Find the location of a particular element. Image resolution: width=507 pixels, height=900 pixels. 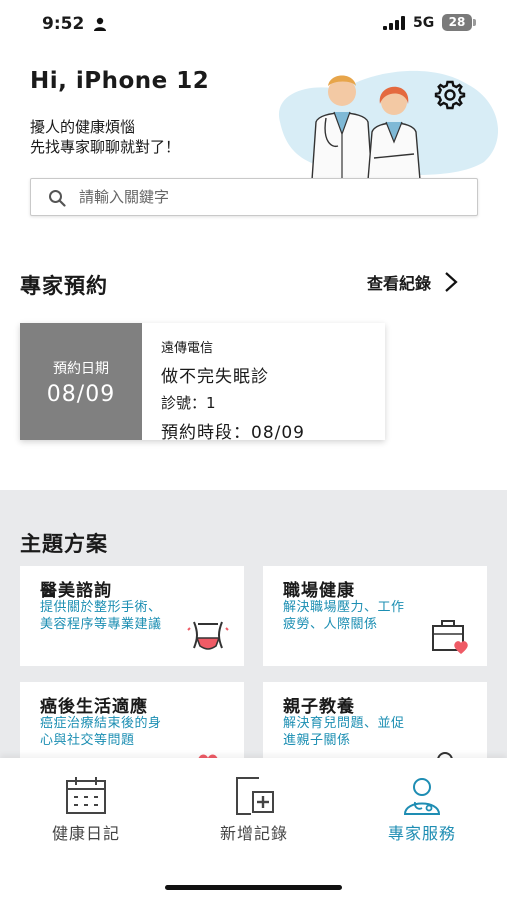

theme-card-workplace: 職場健康 解決職場壓力、工作疲勞、人際關係 is located at coordinates (375, 616).